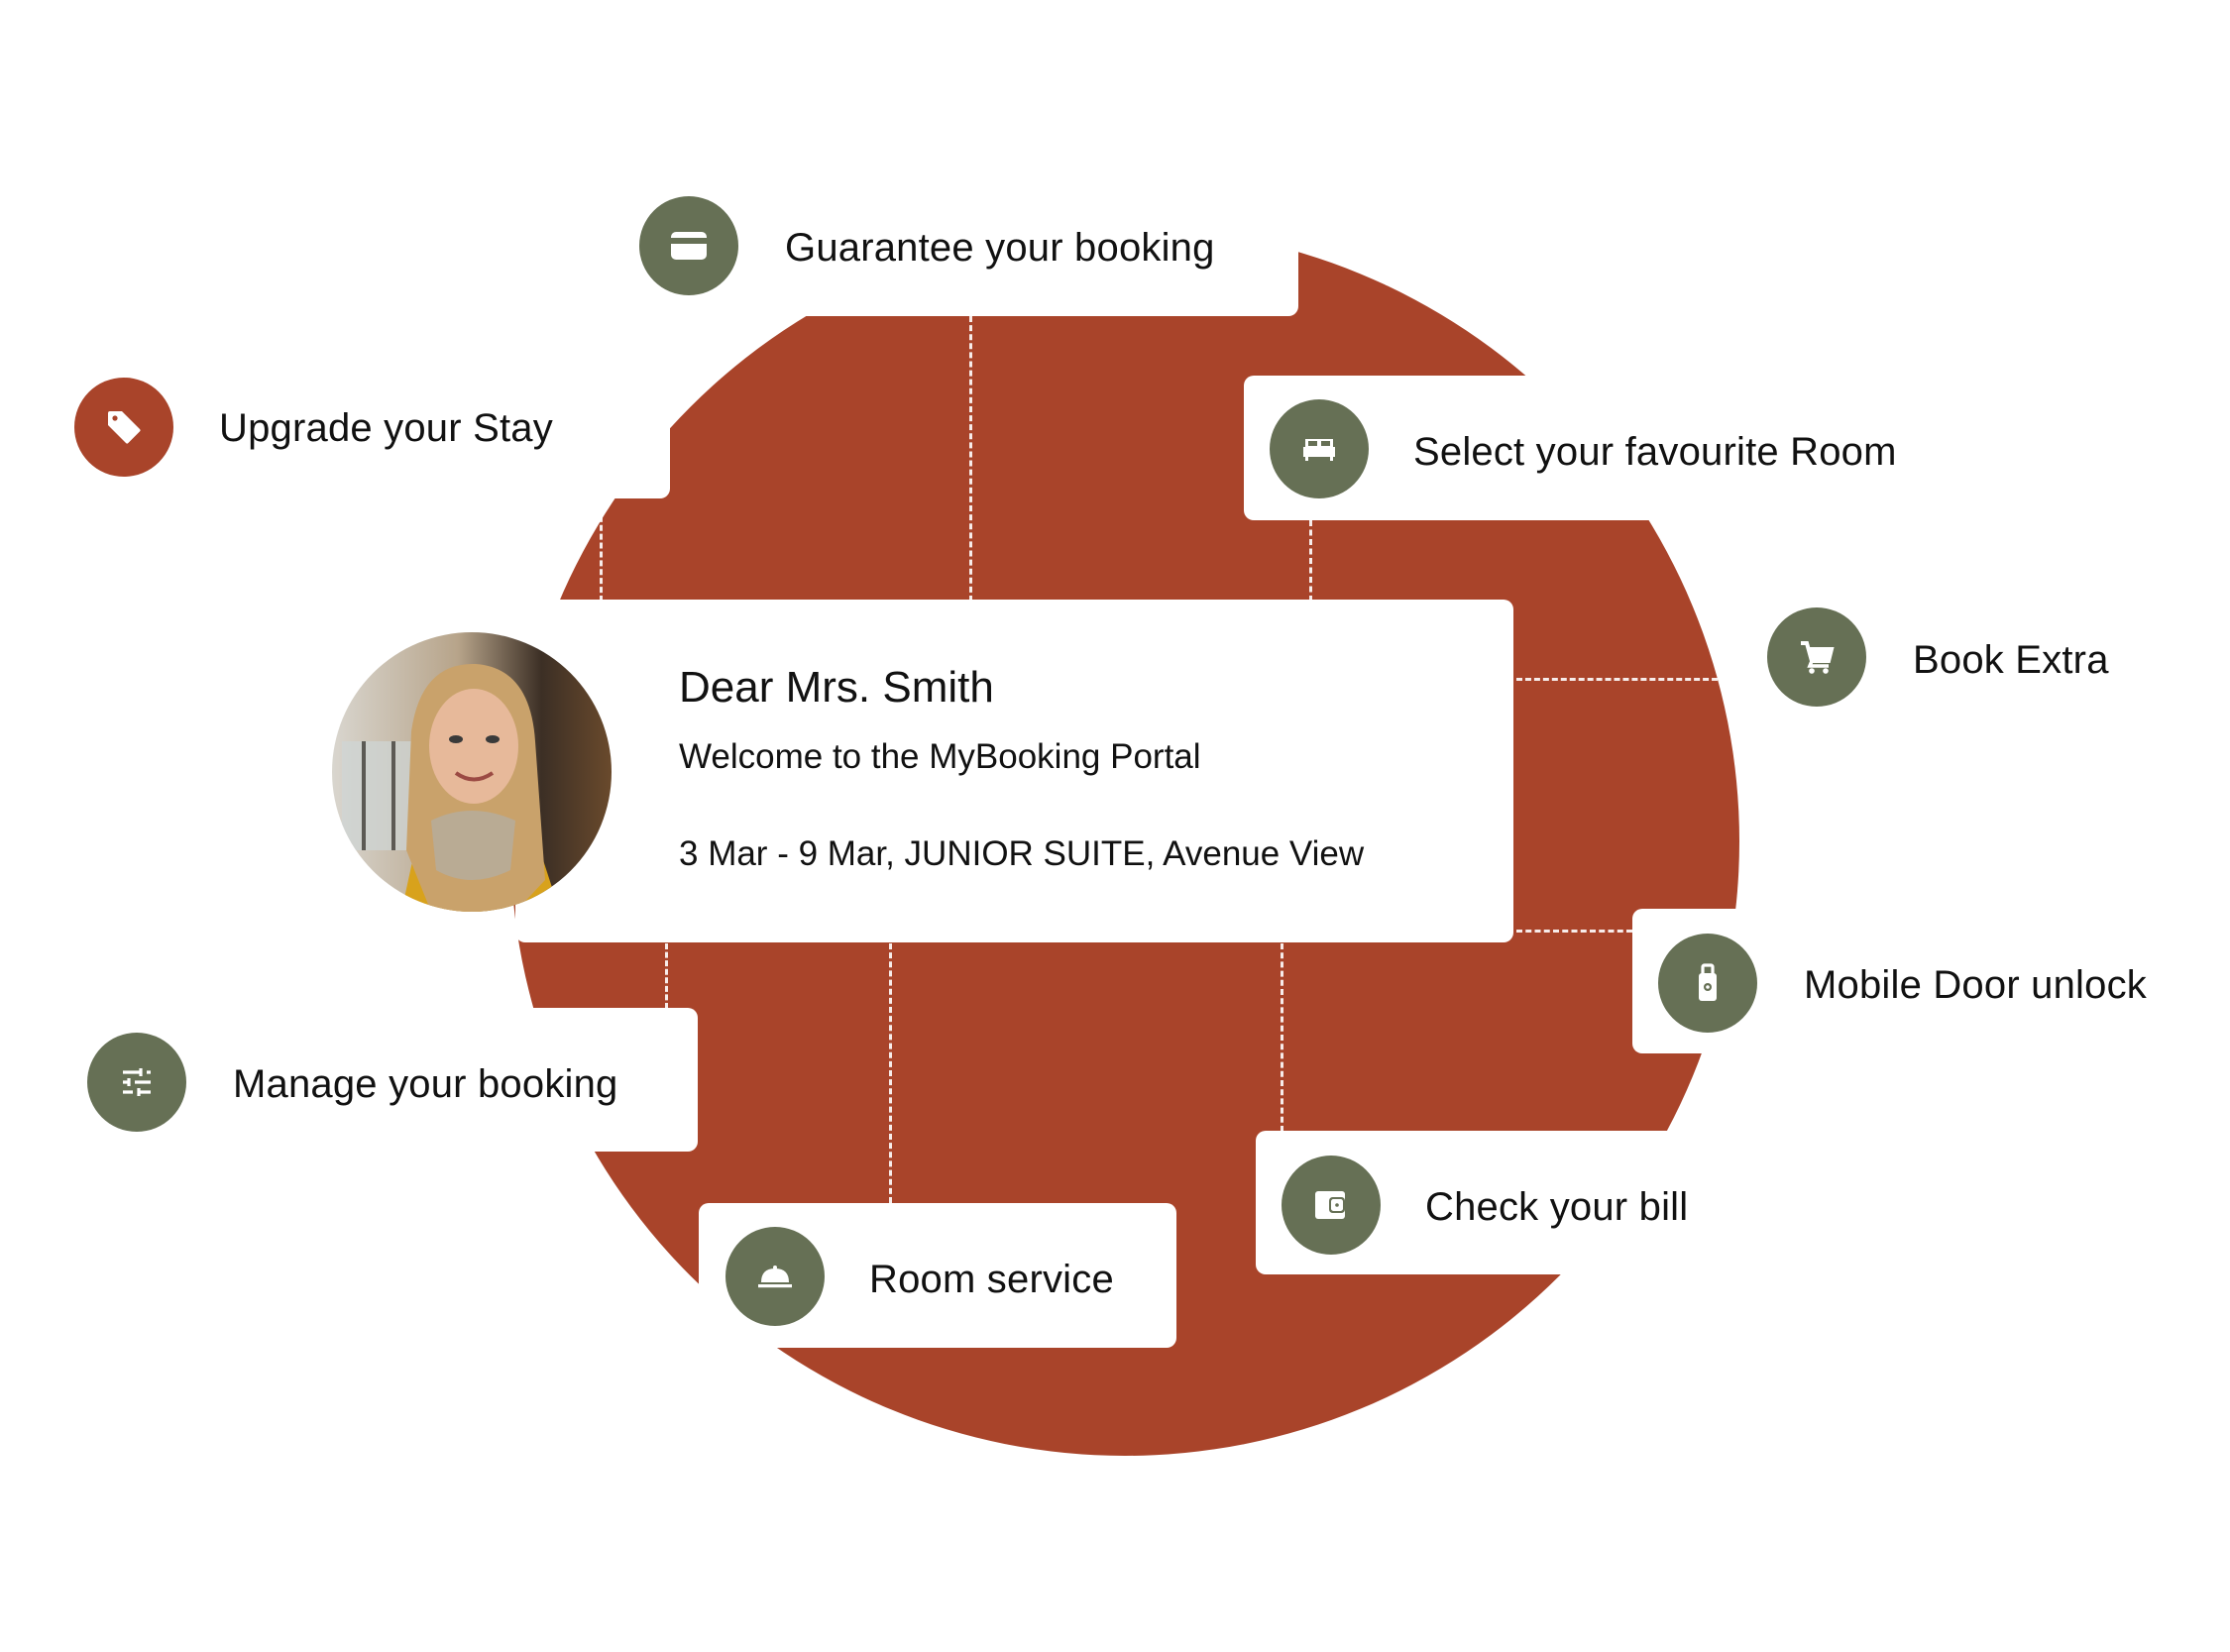 This screenshot has height=1652, width=2230. What do you see at coordinates (688, 245) in the screenshot?
I see `credit-card-icon` at bounding box center [688, 245].